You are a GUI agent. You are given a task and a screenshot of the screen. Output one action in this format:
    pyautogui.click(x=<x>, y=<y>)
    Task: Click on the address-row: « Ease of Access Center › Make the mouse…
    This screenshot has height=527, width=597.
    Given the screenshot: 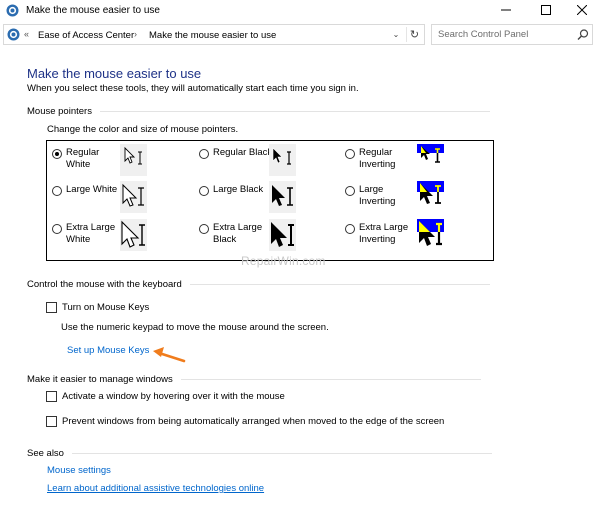 What is the action you would take?
    pyautogui.click(x=298, y=35)
    